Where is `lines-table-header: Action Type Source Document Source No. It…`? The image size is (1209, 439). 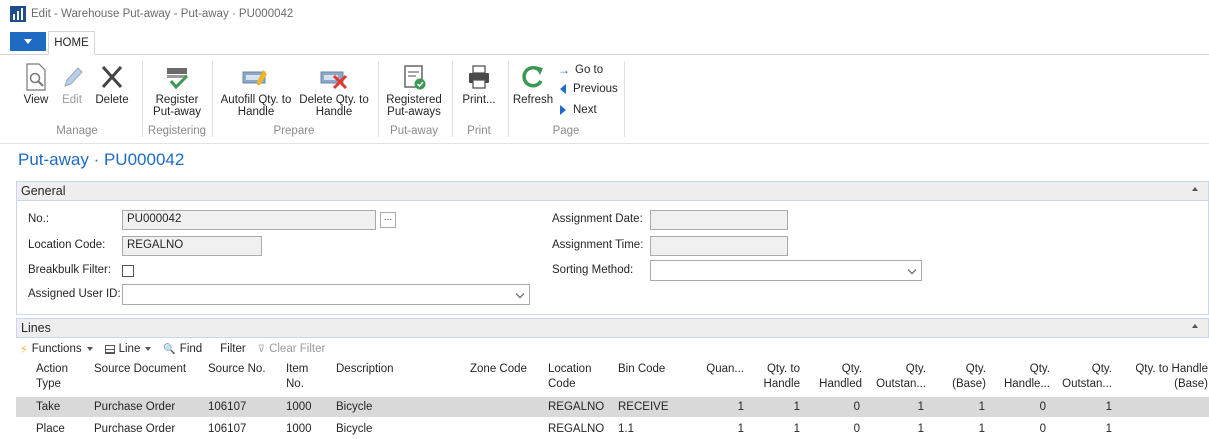 lines-table-header: Action Type Source Document Source No. It… is located at coordinates (612, 377).